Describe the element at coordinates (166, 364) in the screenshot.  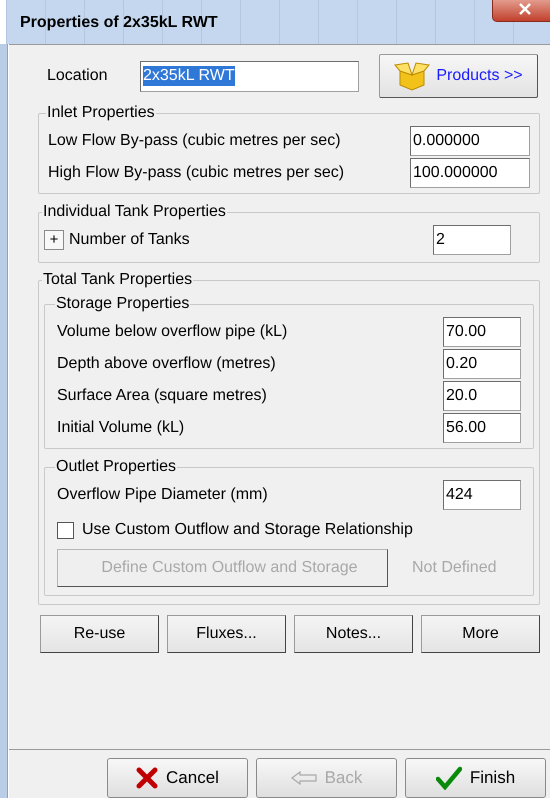
I see `field-label: Depth above overflow (metres)` at that location.